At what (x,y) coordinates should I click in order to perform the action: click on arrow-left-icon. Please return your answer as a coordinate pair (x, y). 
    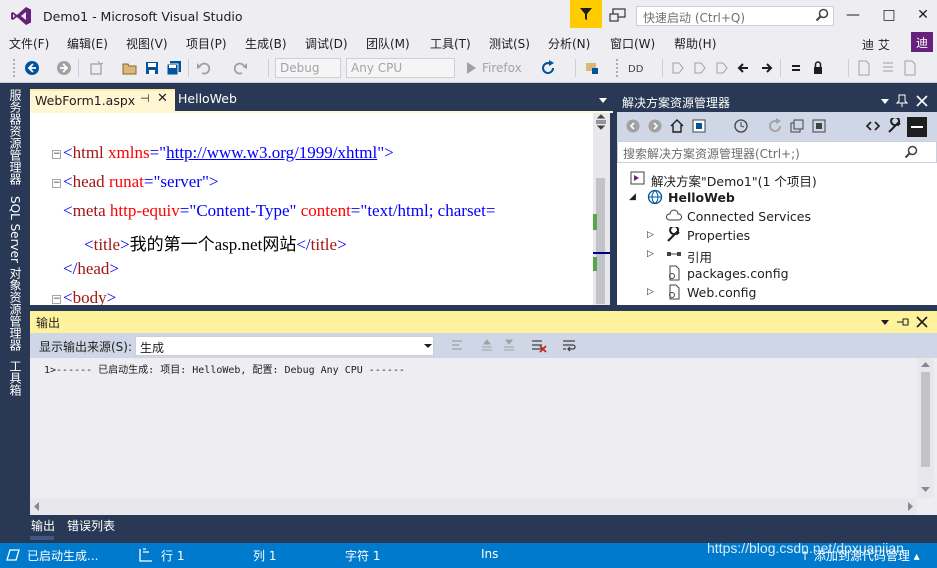
    Looking at the image, I should click on (744, 68).